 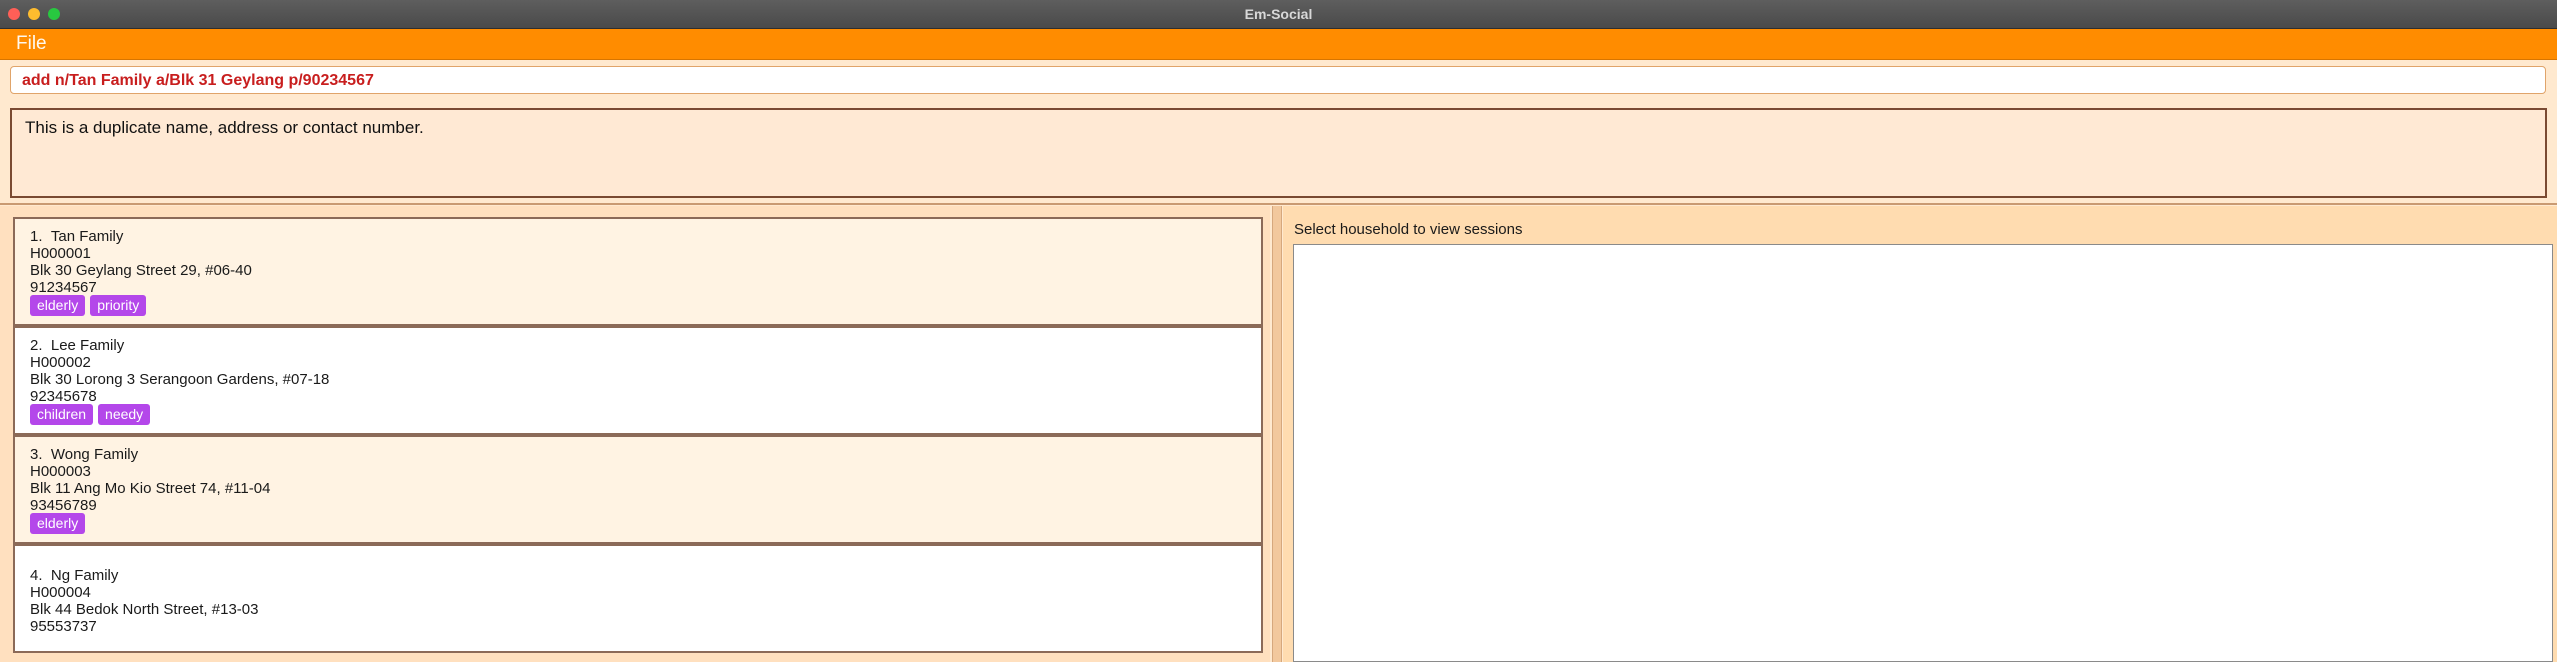 What do you see at coordinates (87, 236) in the screenshot?
I see `household-name: Tan Family` at bounding box center [87, 236].